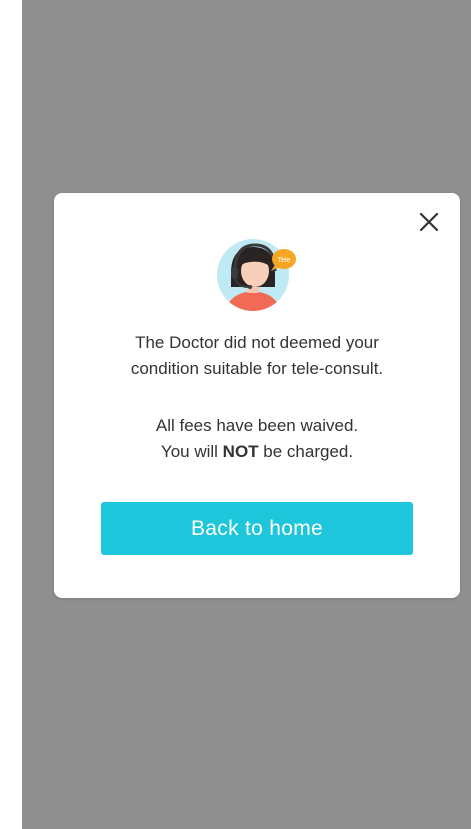 The width and height of the screenshot is (471, 829). What do you see at coordinates (191, 451) in the screenshot?
I see `charge-prefix: You will` at bounding box center [191, 451].